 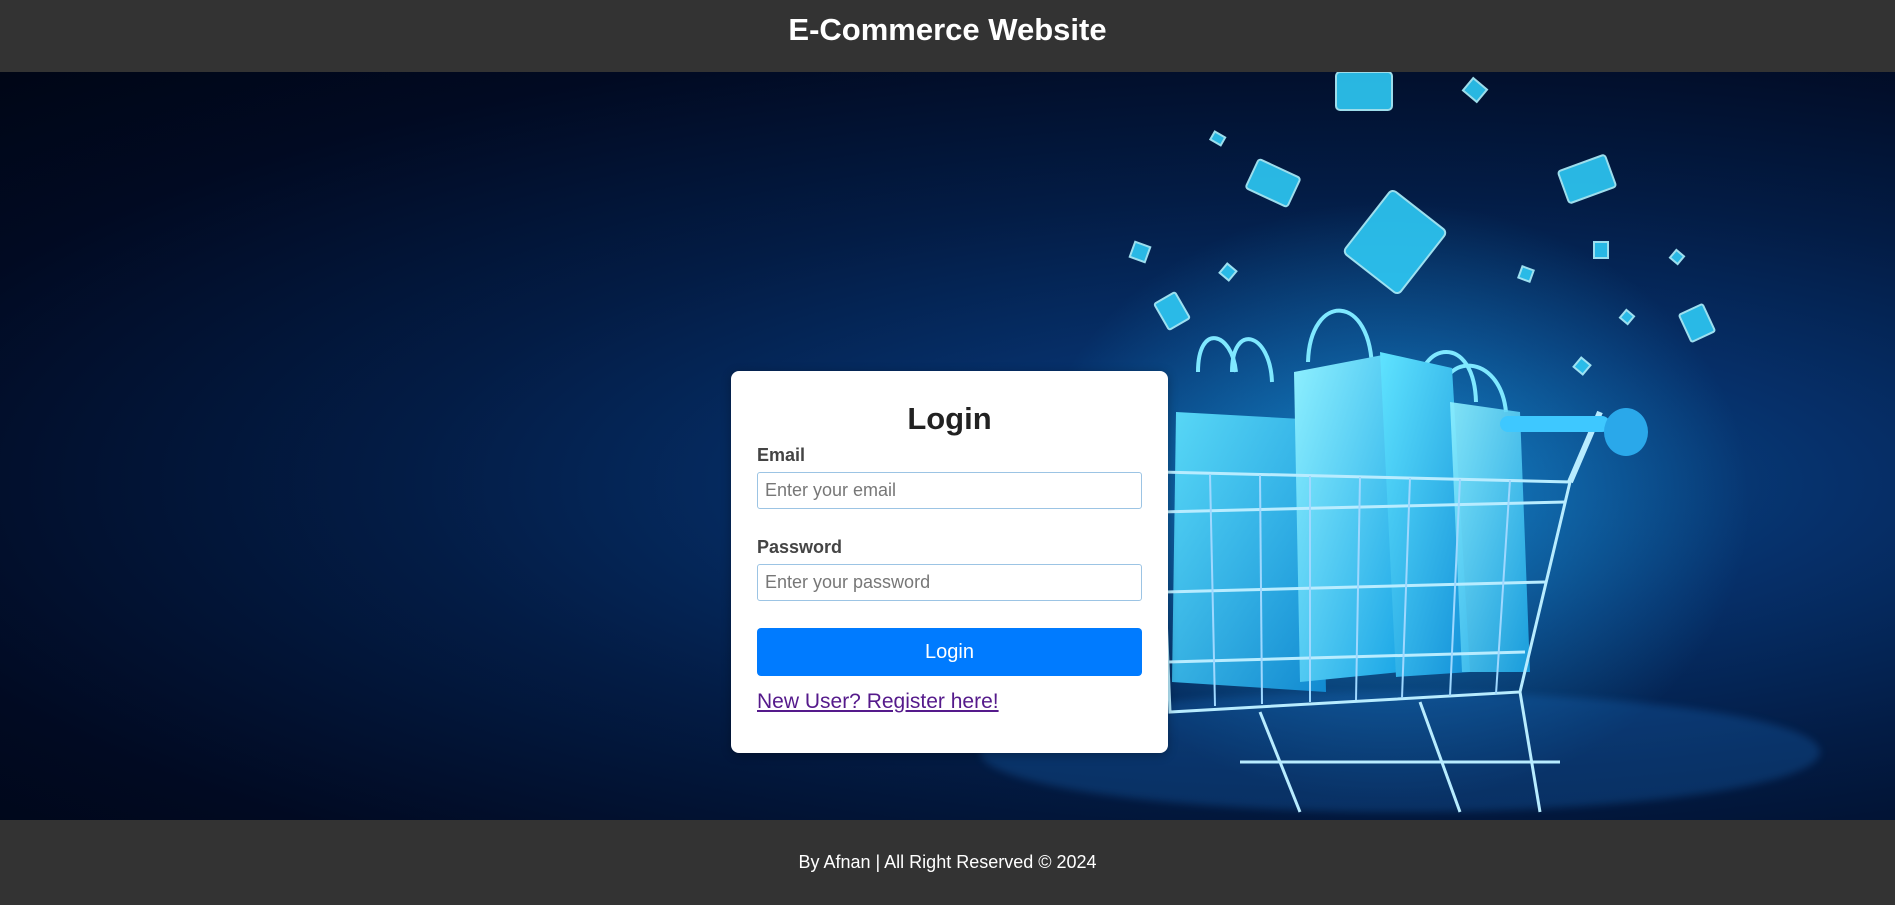 I want to click on password-label: Password, so click(x=800, y=547).